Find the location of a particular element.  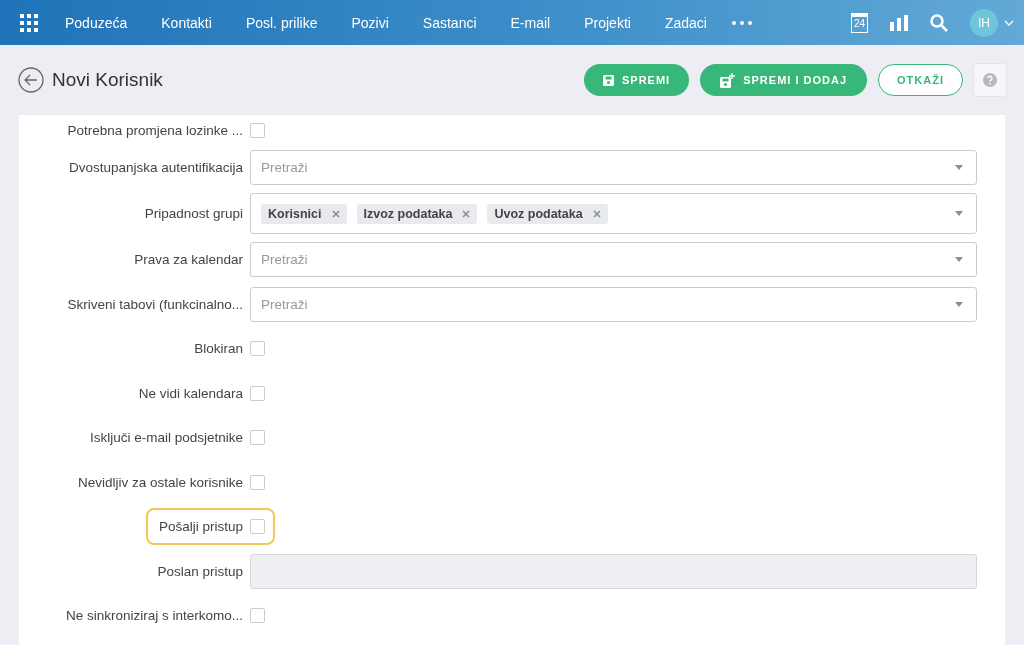

user-avatar: IH is located at coordinates (984, 22).